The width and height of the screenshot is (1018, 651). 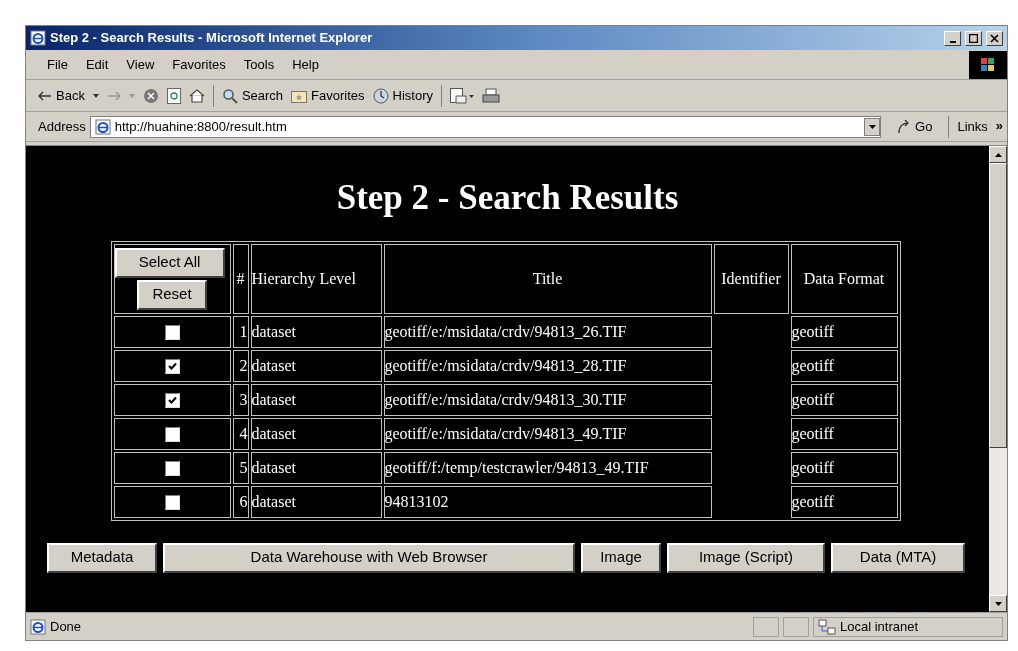 I want to click on action-button: Image, so click(x=621, y=557).